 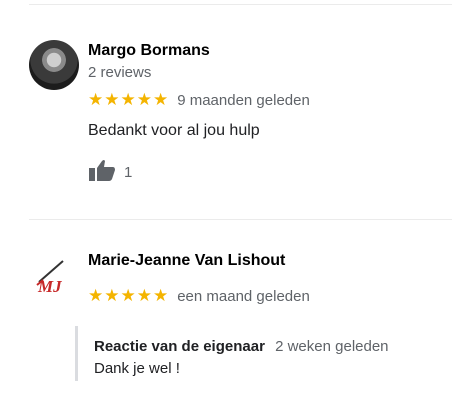 I want to click on rating-row: ★★★★★ 9 maanden geleden, so click(x=199, y=100).